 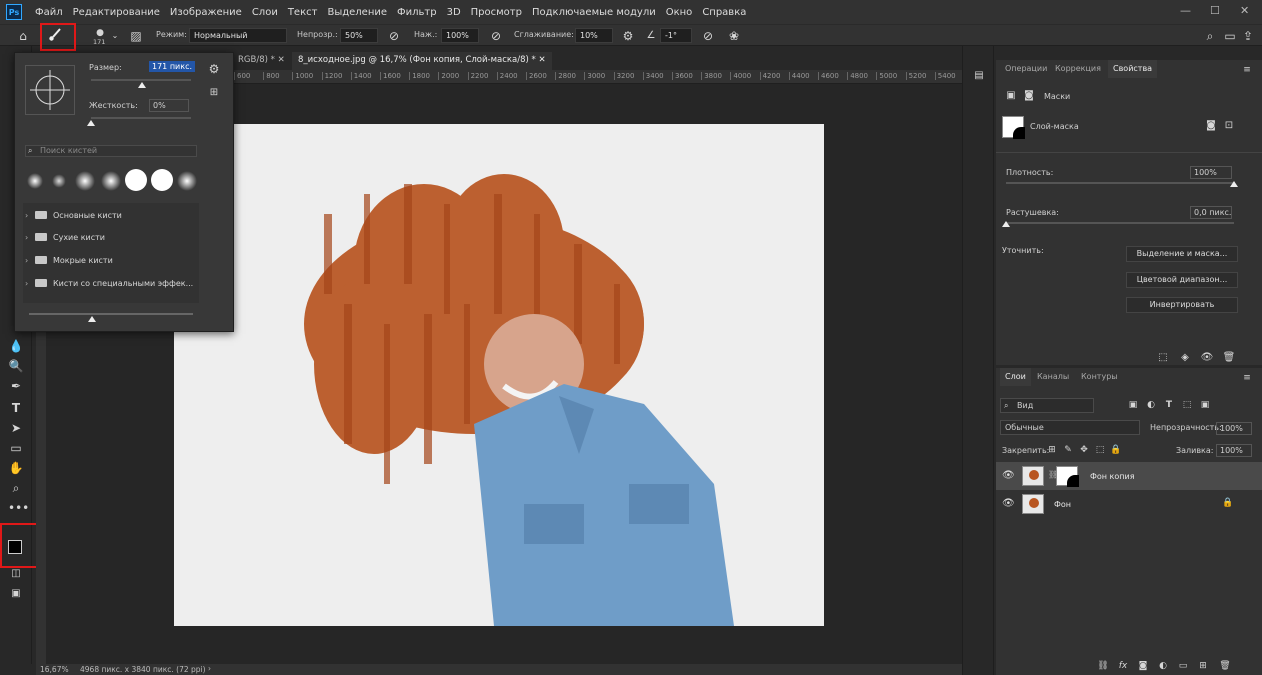 I want to click on folder-basic-brushes: › Основные кисти, so click(x=111, y=215).